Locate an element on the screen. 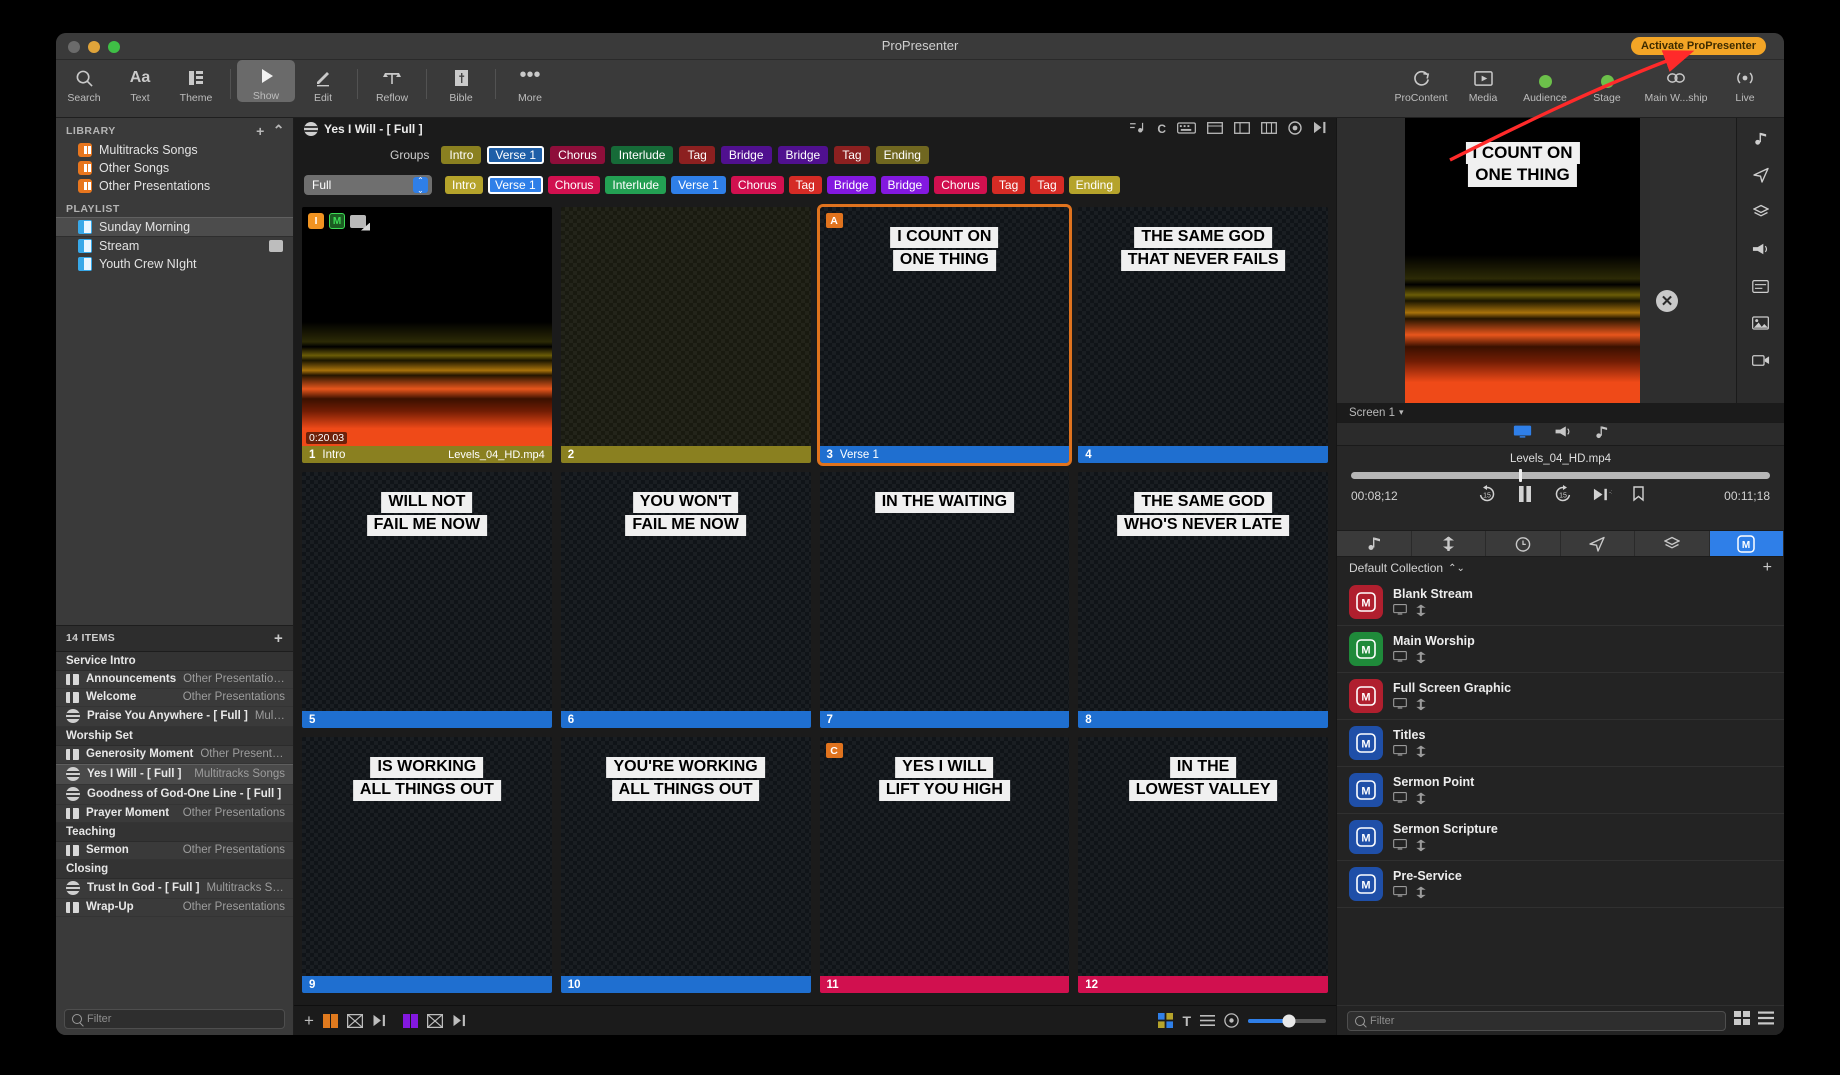 The image size is (1840, 1075). arrangement-chip-1: Verse 1 is located at coordinates (515, 185).